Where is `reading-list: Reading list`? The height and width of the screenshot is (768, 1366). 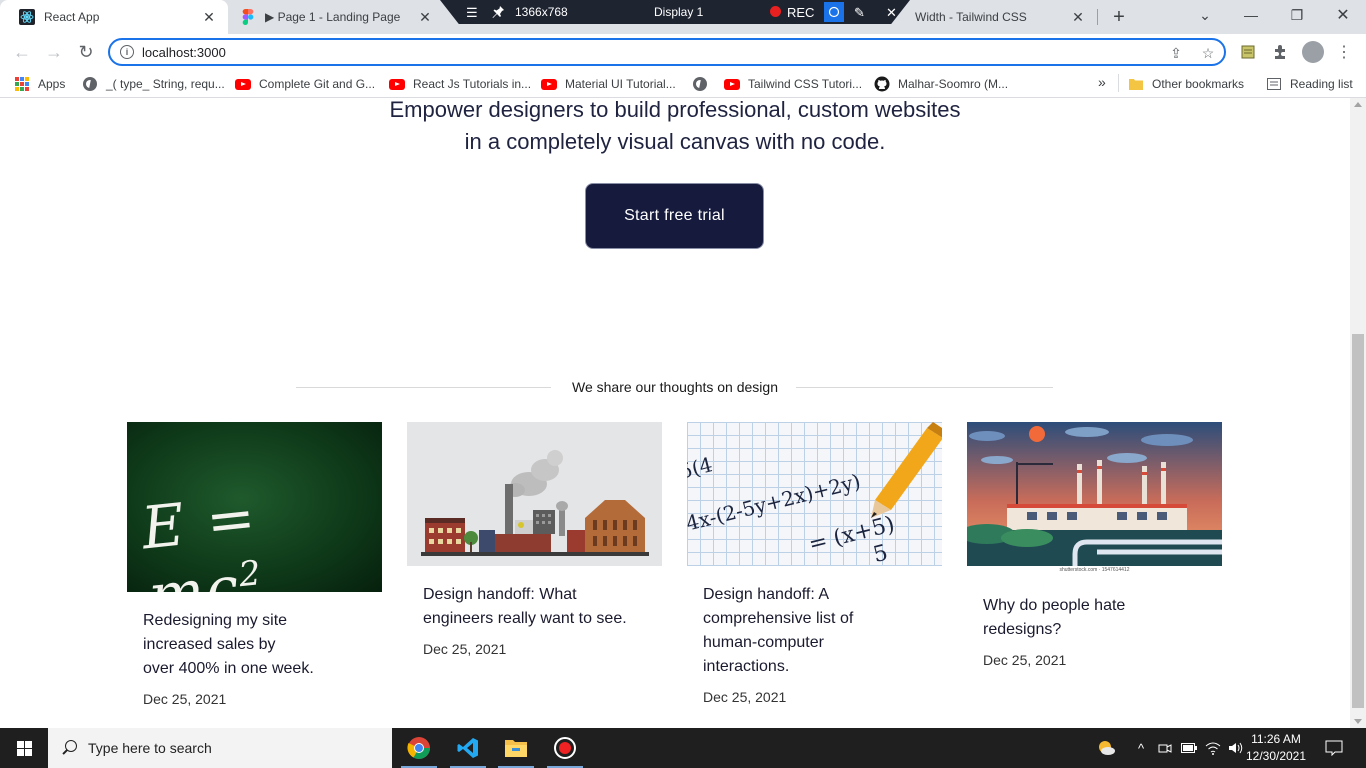
reading-list: Reading list is located at coordinates (1309, 84).